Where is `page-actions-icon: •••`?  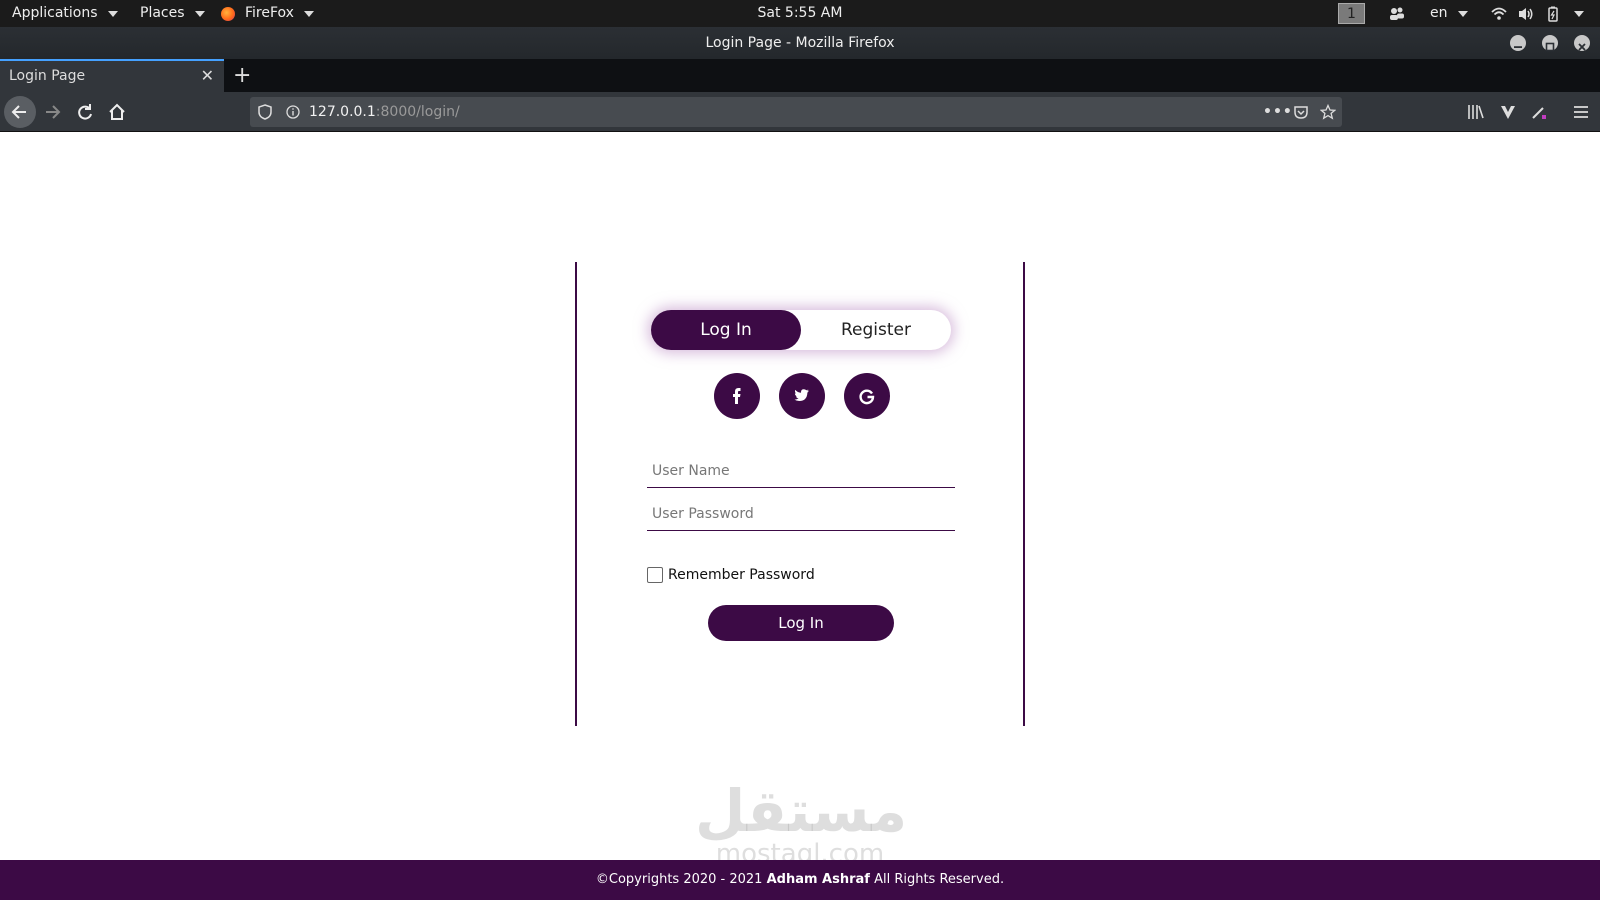 page-actions-icon: ••• is located at coordinates (1278, 112).